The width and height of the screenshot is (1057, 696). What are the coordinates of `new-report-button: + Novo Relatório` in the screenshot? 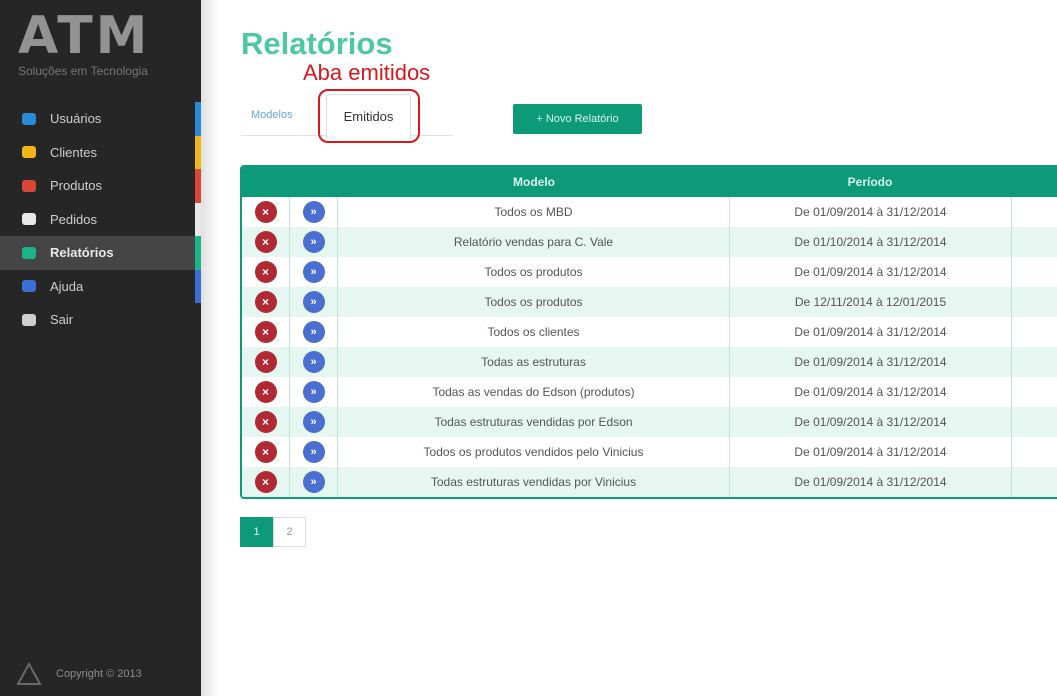 It's located at (577, 119).